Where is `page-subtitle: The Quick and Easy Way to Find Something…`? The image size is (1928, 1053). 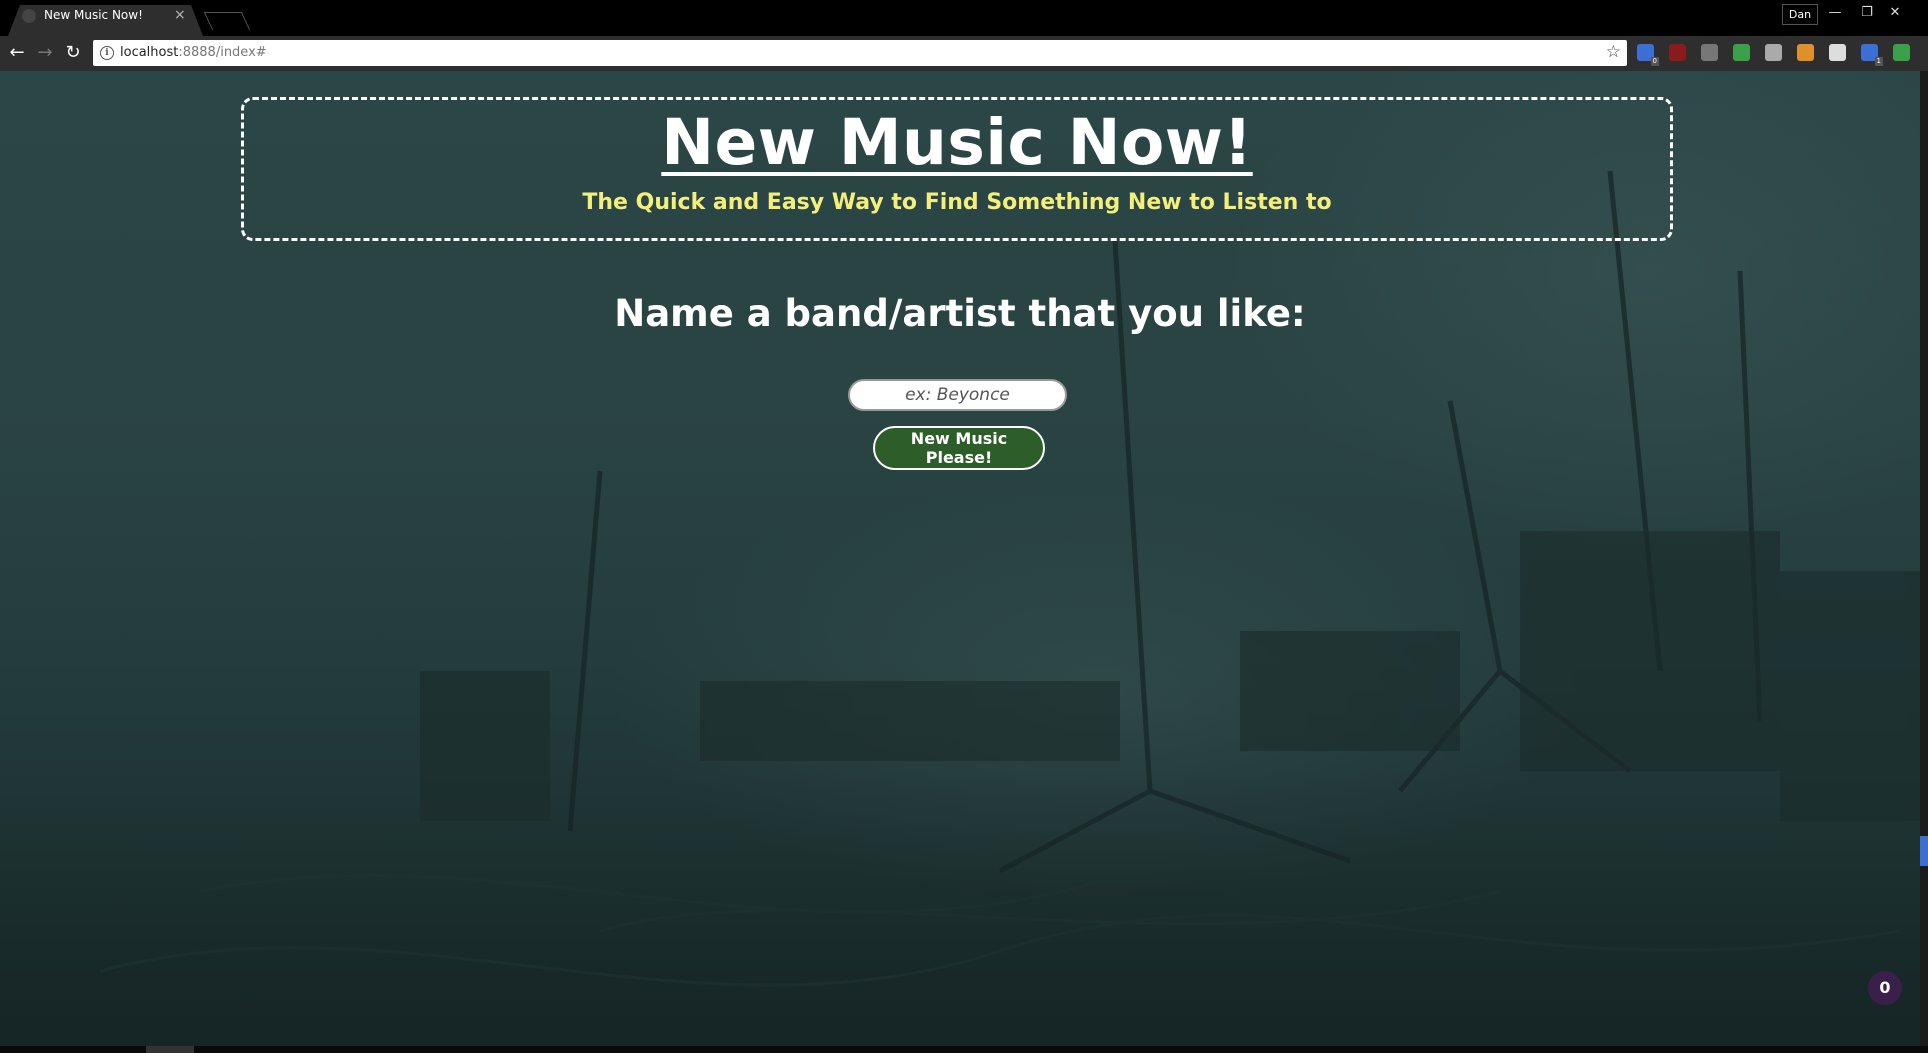 page-subtitle: The Quick and Easy Way to Find Something… is located at coordinates (957, 202).